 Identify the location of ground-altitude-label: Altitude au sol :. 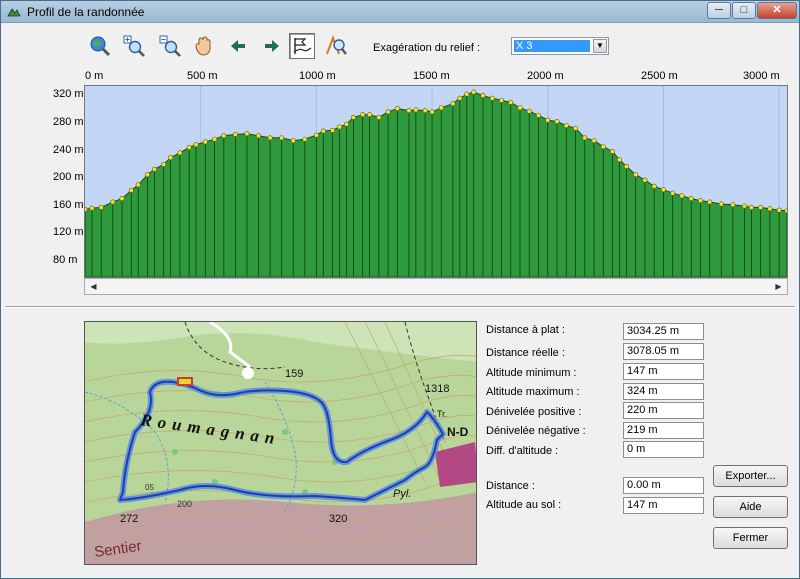
(524, 505).